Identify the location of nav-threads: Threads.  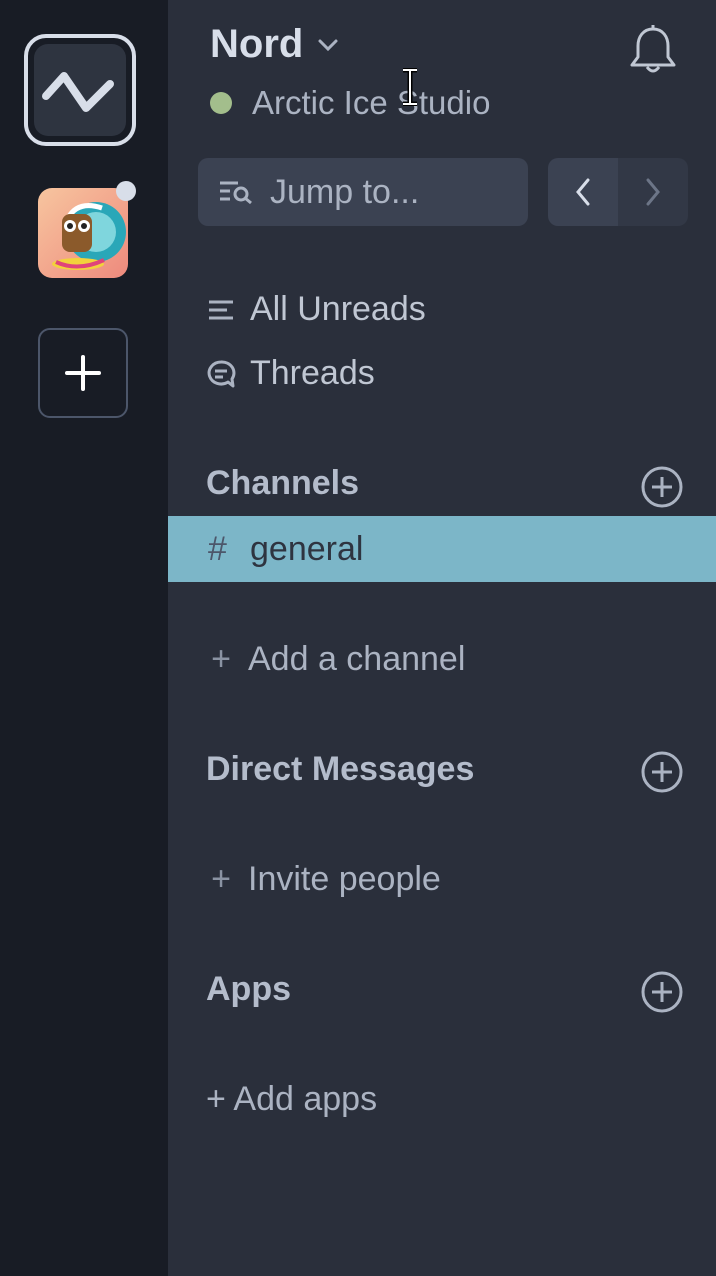
(290, 373).